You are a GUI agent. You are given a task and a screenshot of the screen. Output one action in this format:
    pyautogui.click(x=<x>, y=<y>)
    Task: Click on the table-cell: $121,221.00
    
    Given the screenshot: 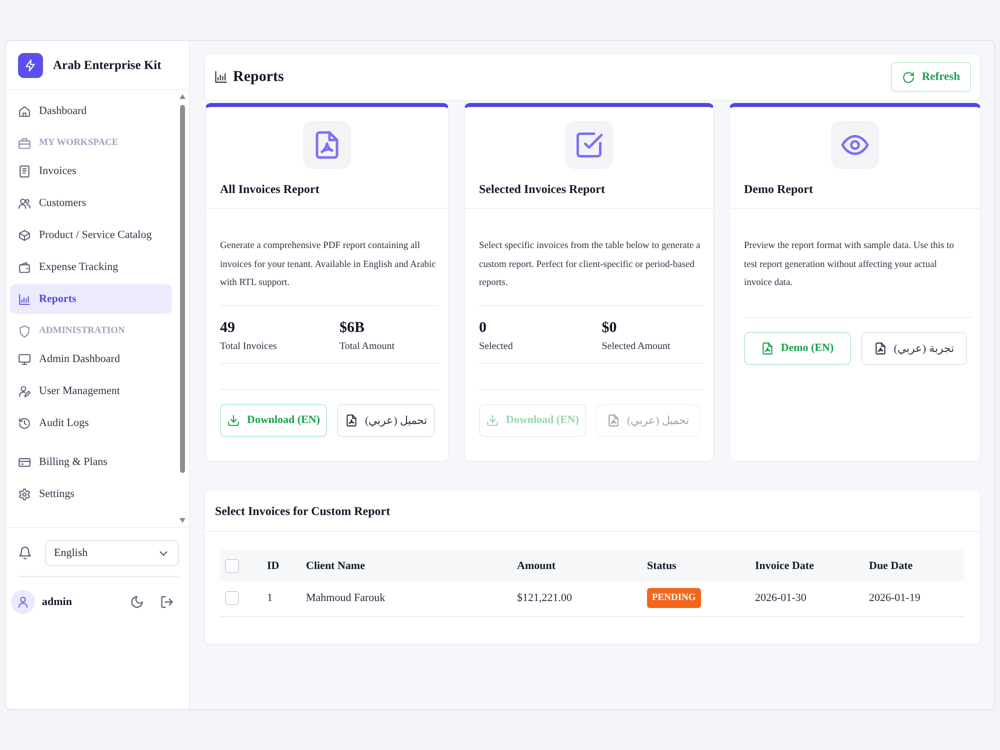 What is the action you would take?
    pyautogui.click(x=544, y=598)
    